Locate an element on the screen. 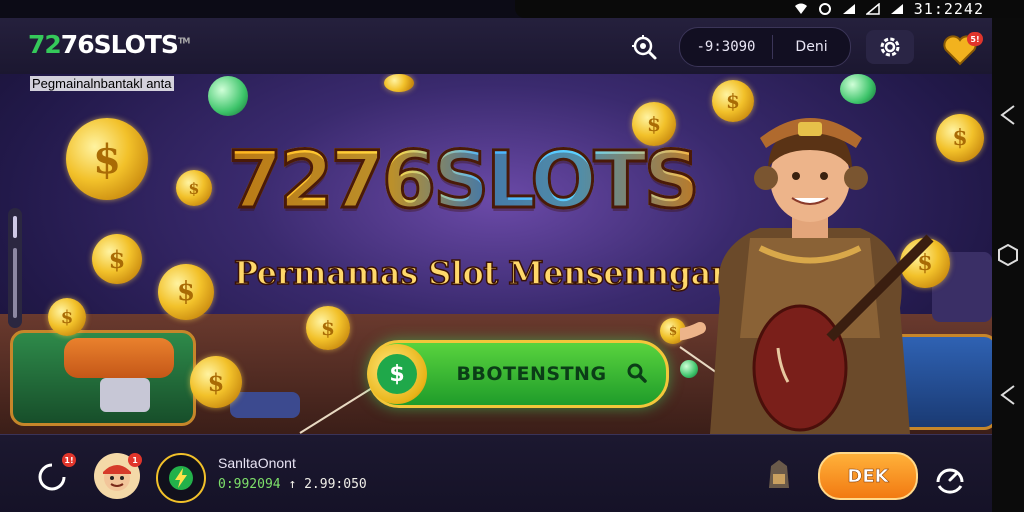  dollar-coin-icon: $ is located at coordinates (397, 374).